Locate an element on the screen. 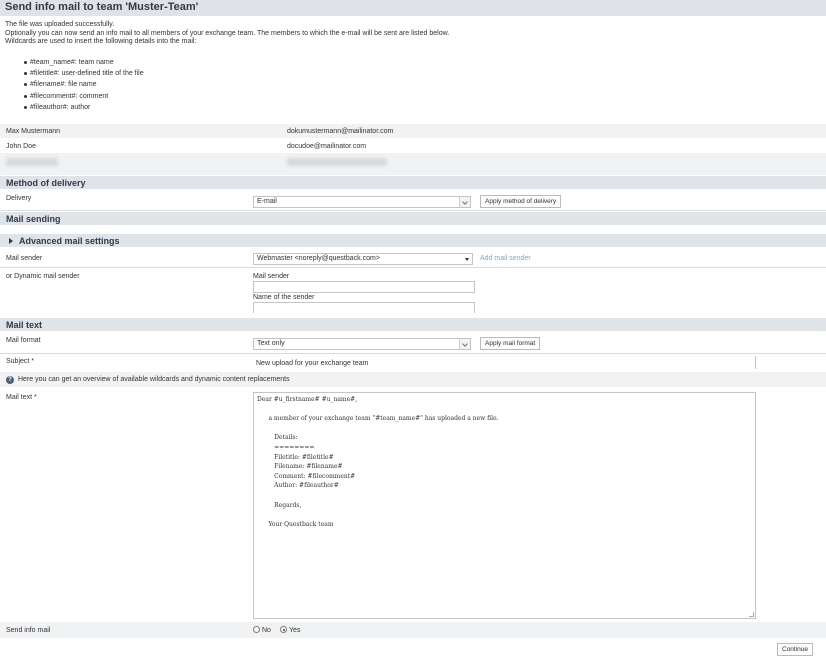  section-delivery-title: Method of delivery is located at coordinates (46, 183).